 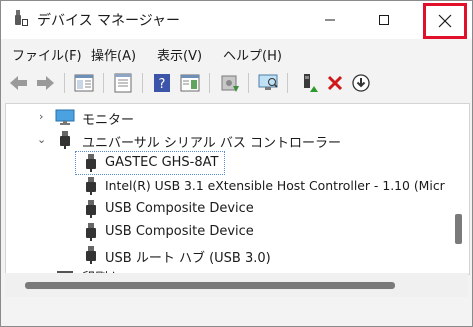 I want to click on uninstall-icon, so click(x=335, y=83).